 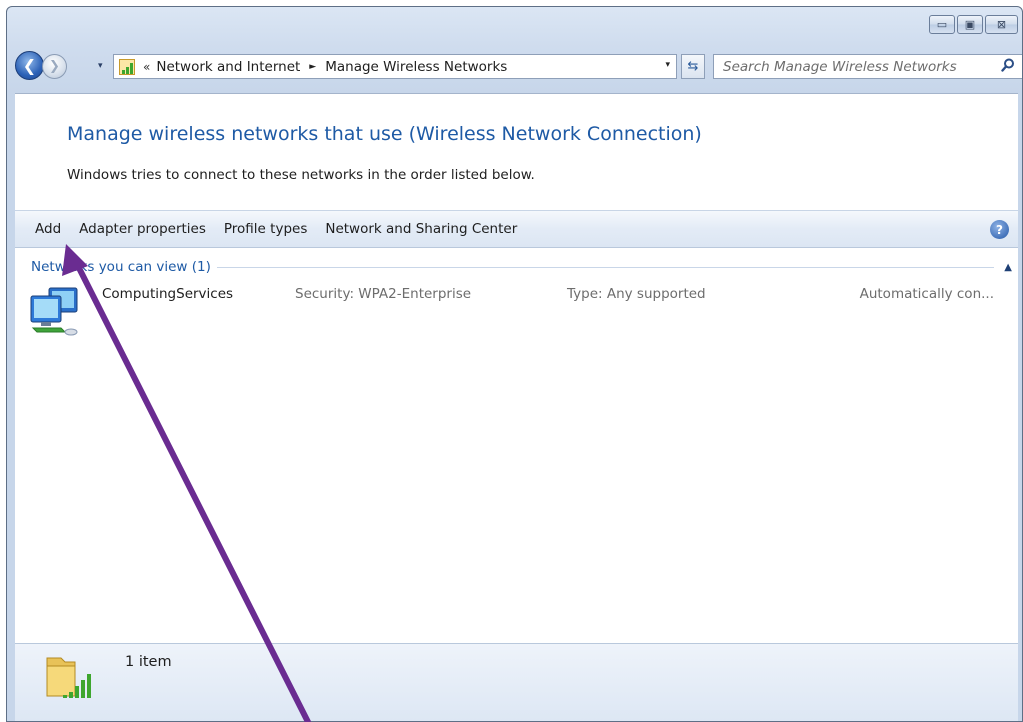 I want to click on wireless-networks-folder-icon, so click(x=68, y=677).